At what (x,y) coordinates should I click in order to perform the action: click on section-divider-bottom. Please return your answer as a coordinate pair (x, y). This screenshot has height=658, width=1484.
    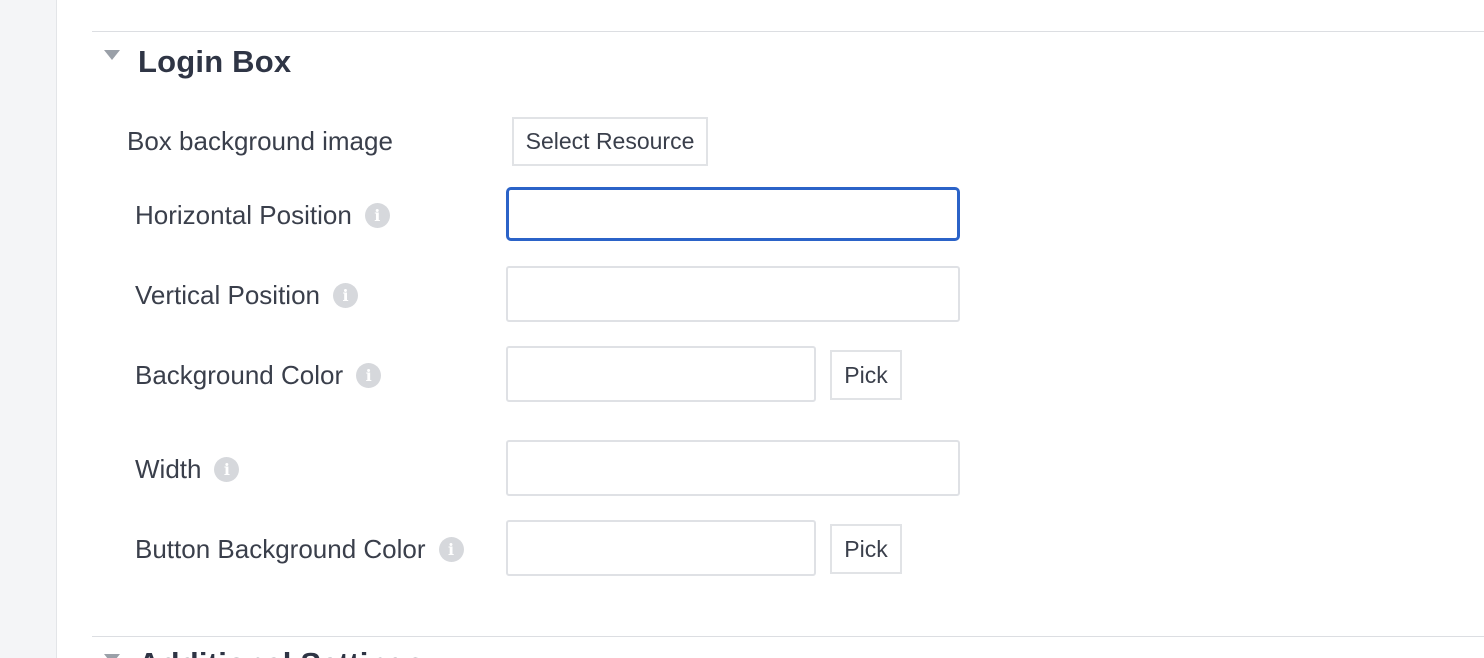
    Looking at the image, I should click on (788, 636).